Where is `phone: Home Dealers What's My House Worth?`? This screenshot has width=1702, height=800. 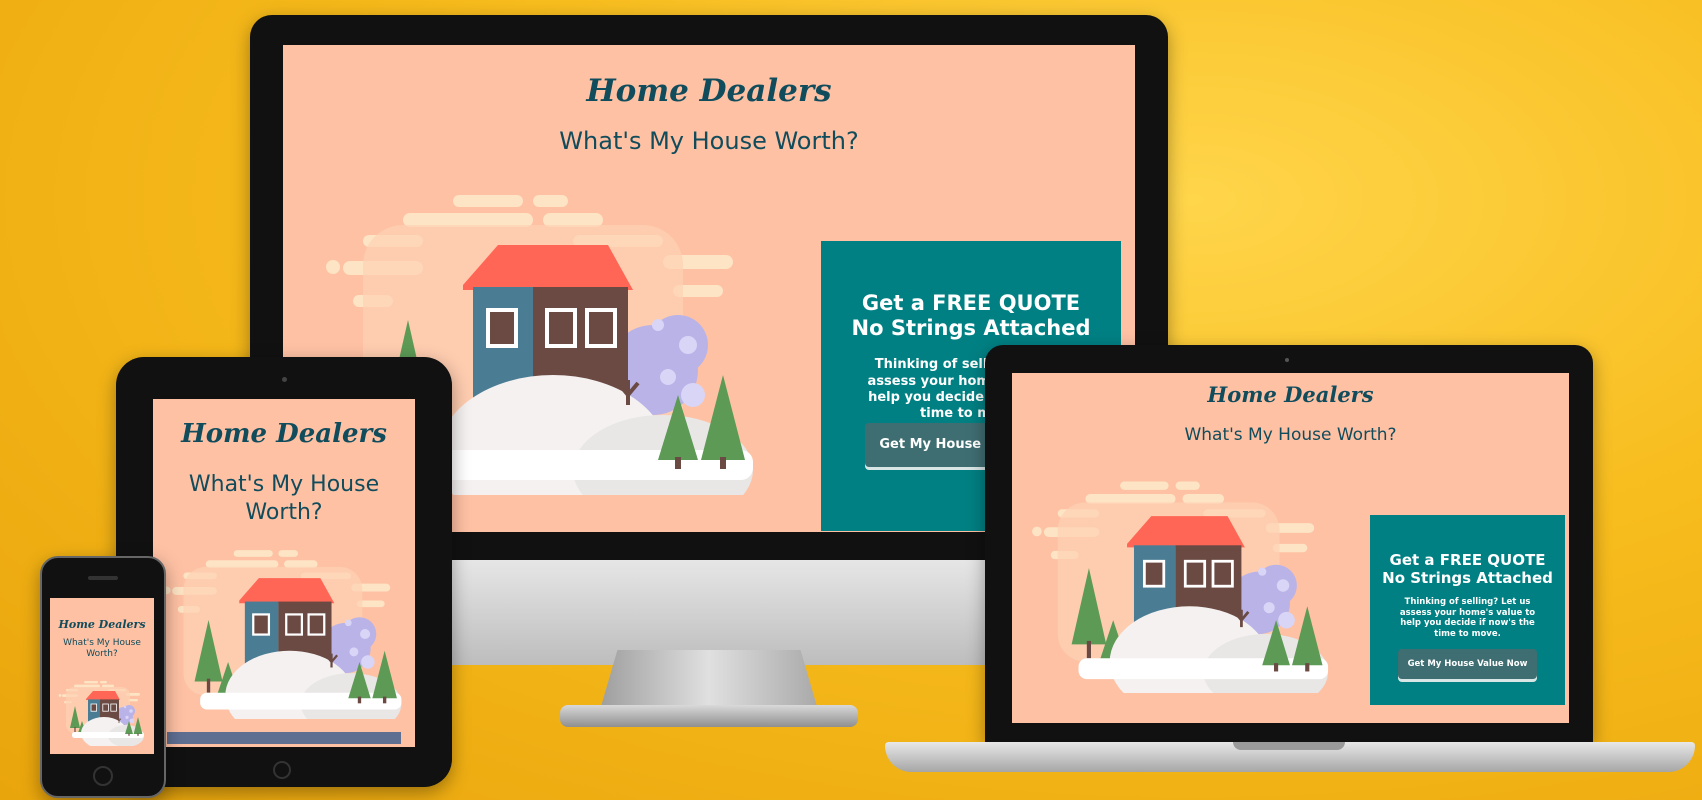 phone: Home Dealers What's My House Worth? is located at coordinates (103, 677).